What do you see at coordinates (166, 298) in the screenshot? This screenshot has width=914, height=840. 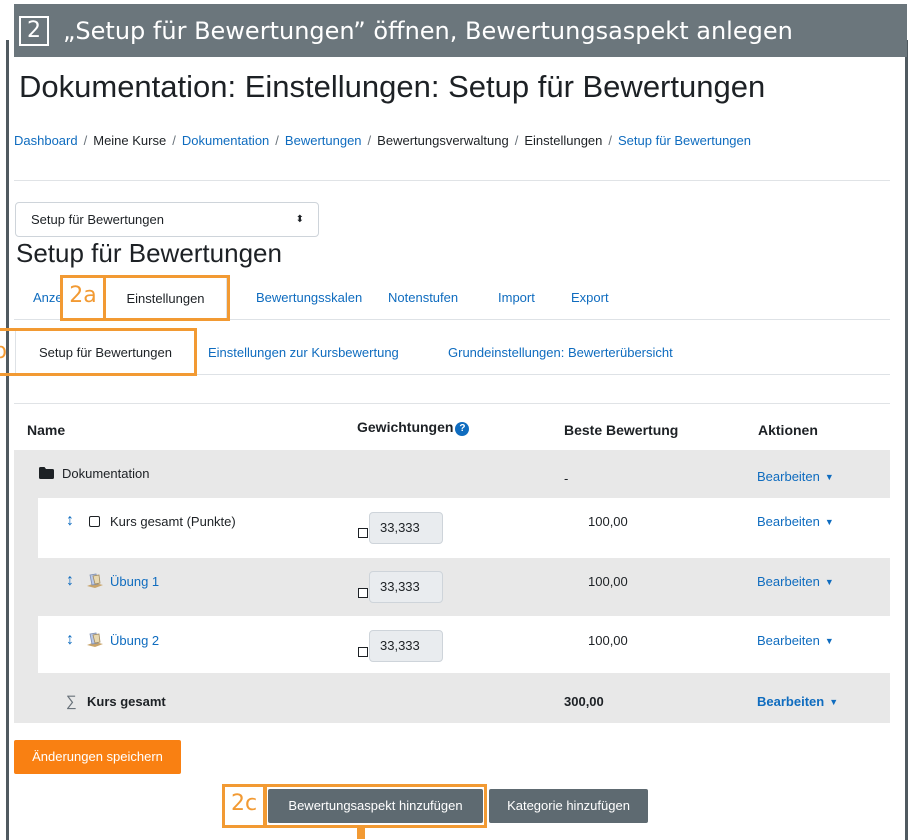 I see `highlight-einstellungen` at bounding box center [166, 298].